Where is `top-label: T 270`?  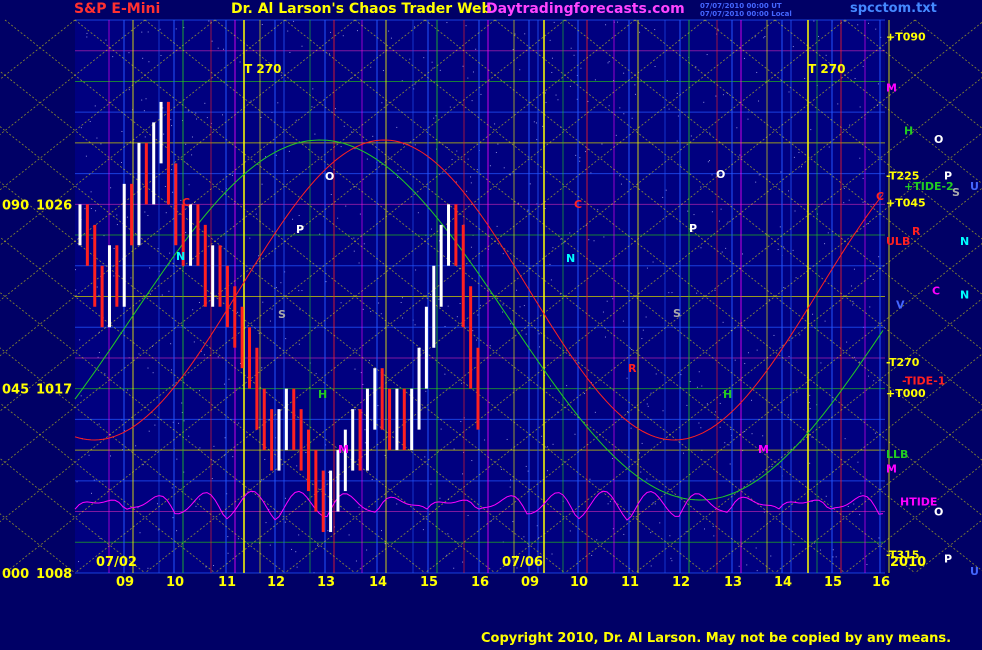
top-label: T 270 is located at coordinates (826, 69).